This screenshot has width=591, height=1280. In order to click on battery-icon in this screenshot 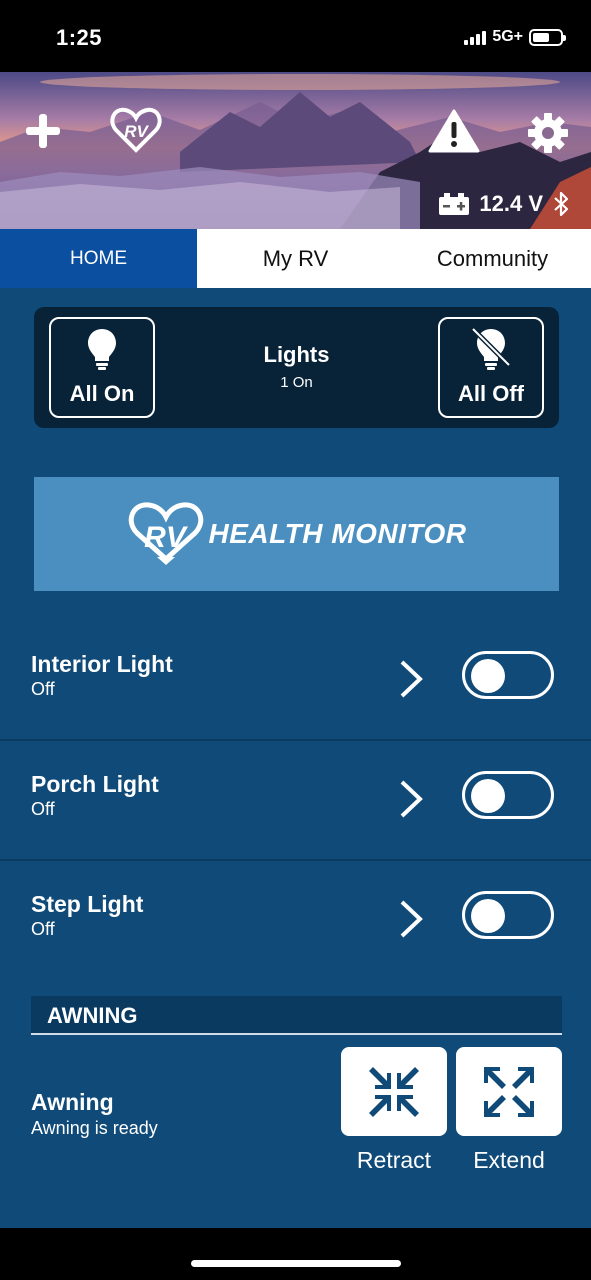, I will do `click(454, 204)`.